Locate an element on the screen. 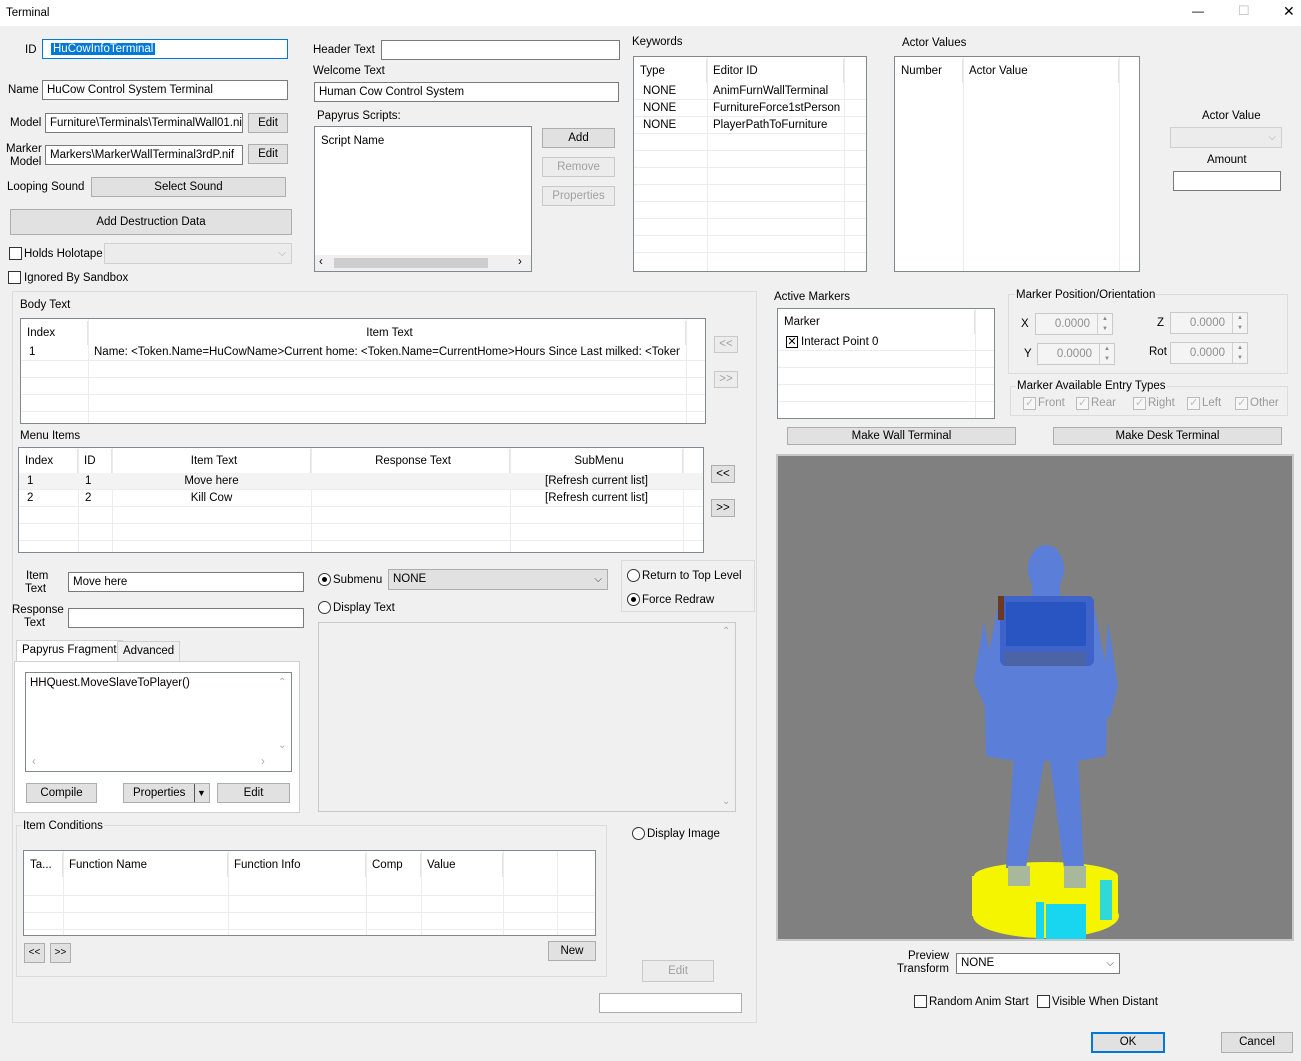  display-text-label: Display Text is located at coordinates (364, 608).